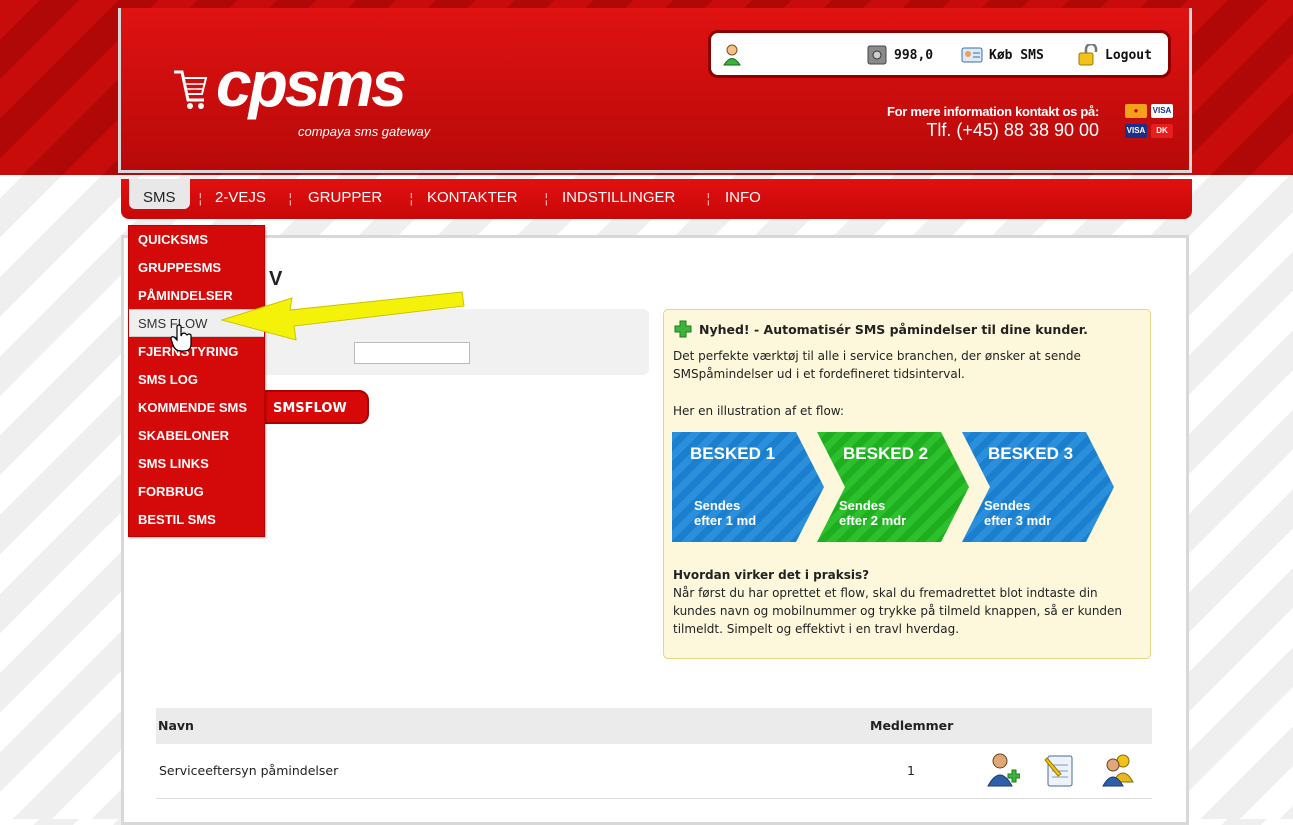  Describe the element at coordinates (993, 111) in the screenshot. I see `contact-line: For mere information kontakt os på:` at that location.